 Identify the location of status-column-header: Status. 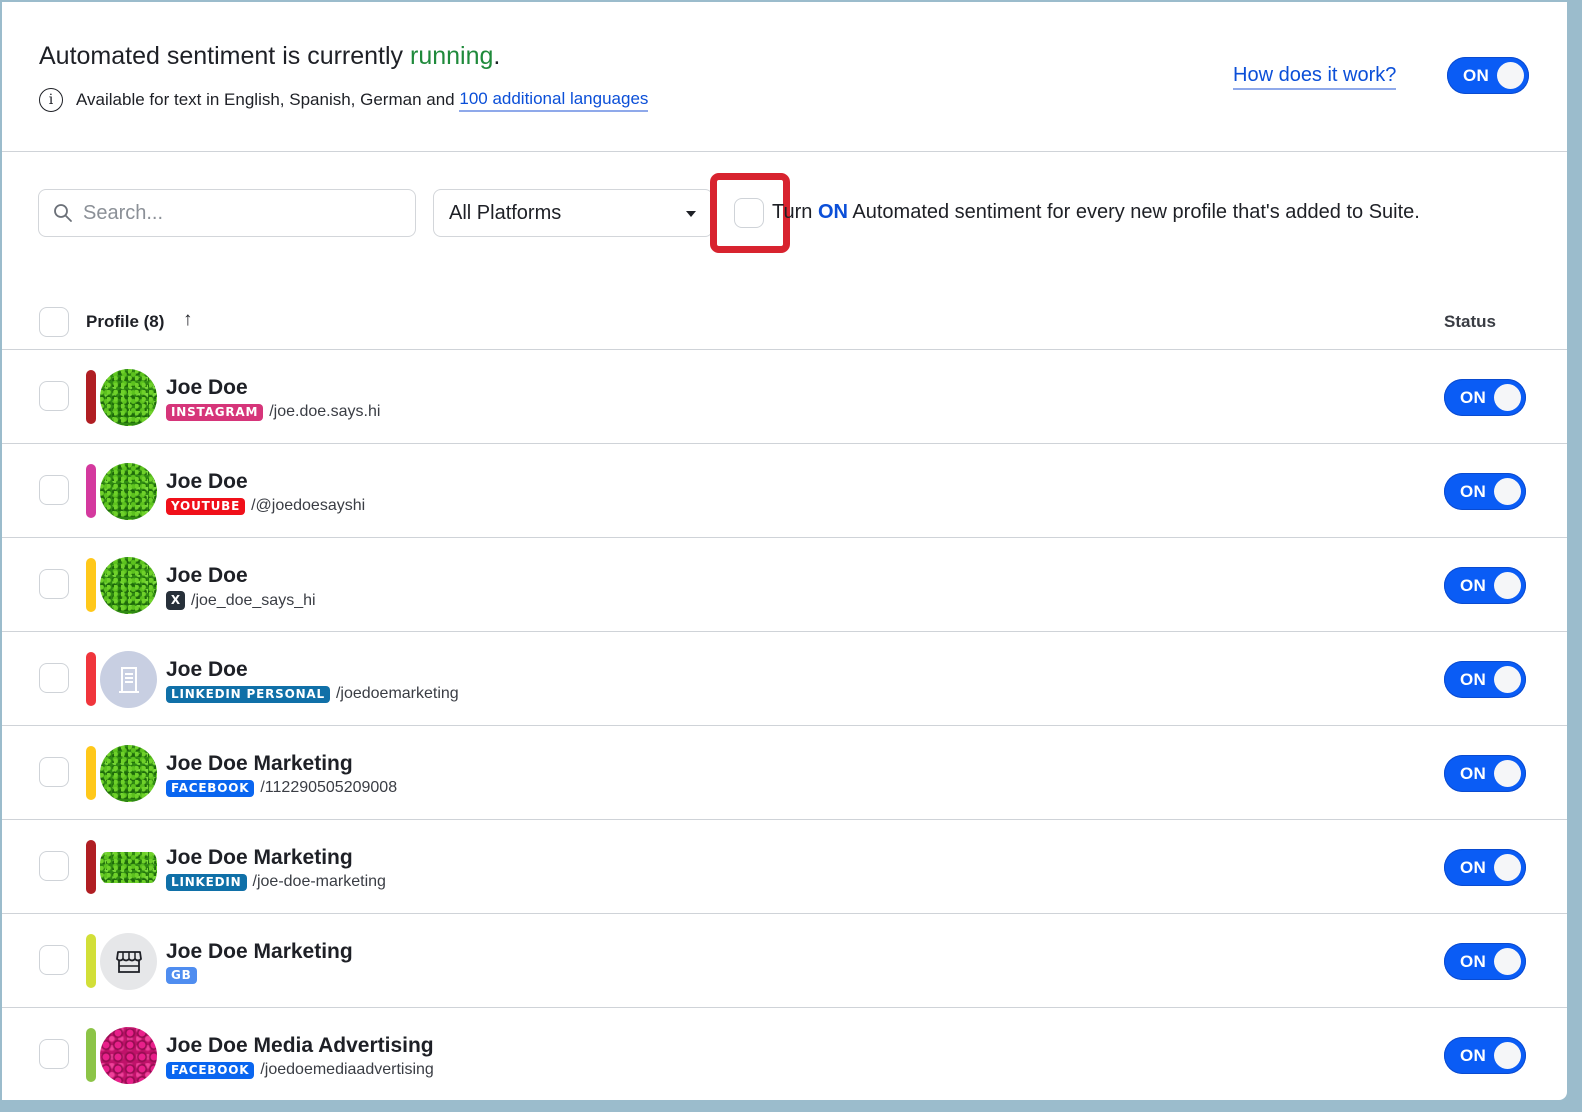
(1470, 321).